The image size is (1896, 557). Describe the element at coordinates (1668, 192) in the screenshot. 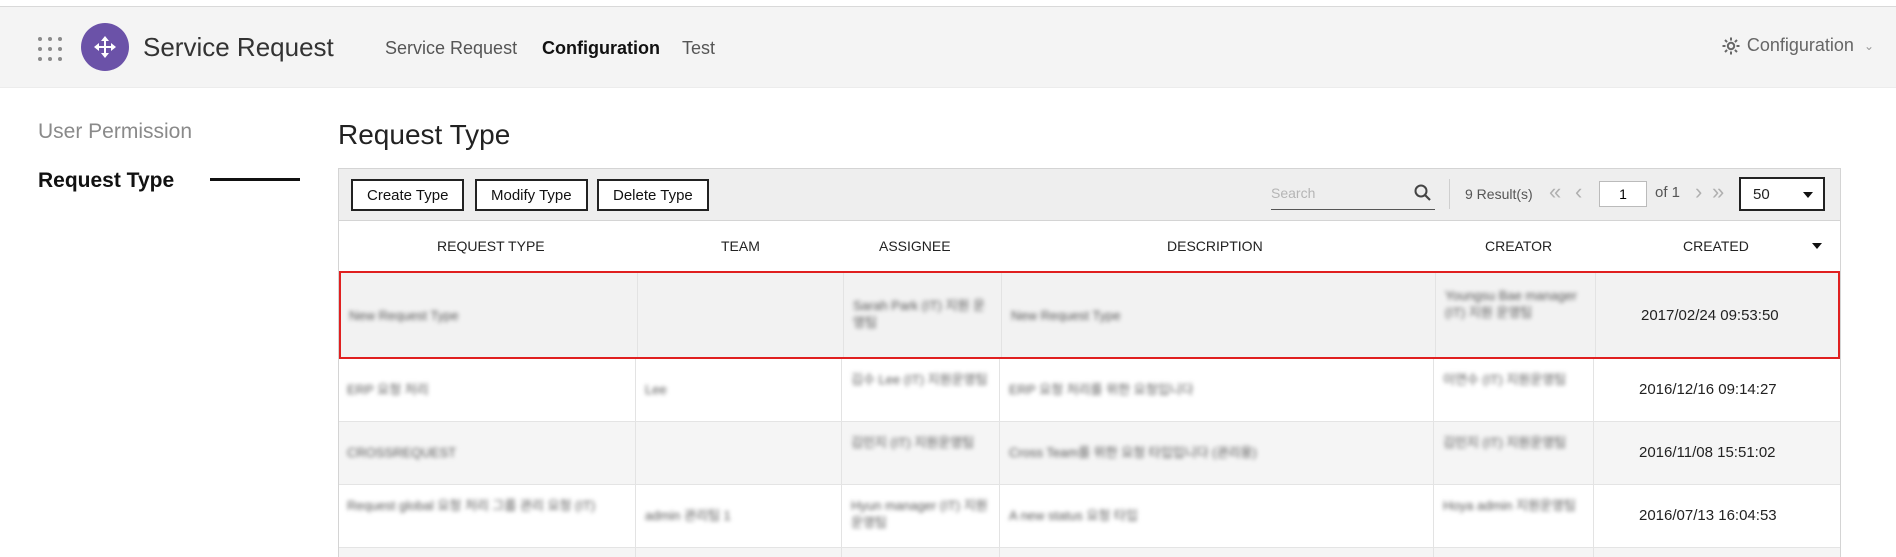

I see `page-of-label: of 1` at that location.